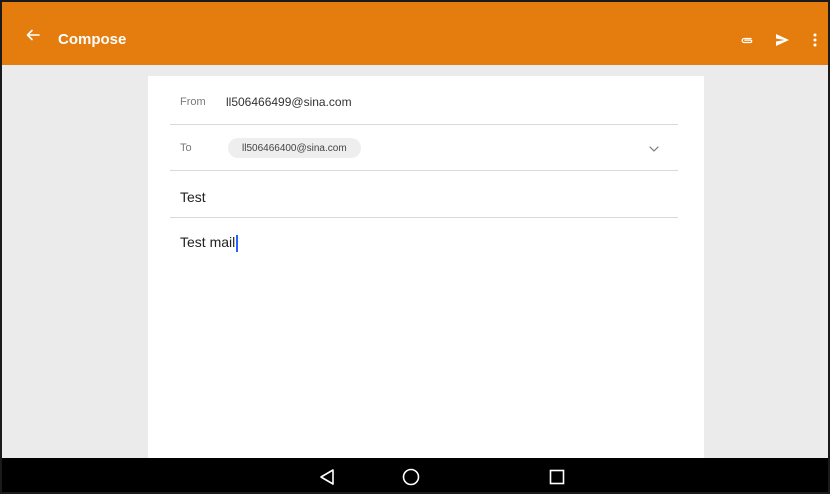 This screenshot has width=830, height=494. I want to click on nav-recents-button, so click(557, 477).